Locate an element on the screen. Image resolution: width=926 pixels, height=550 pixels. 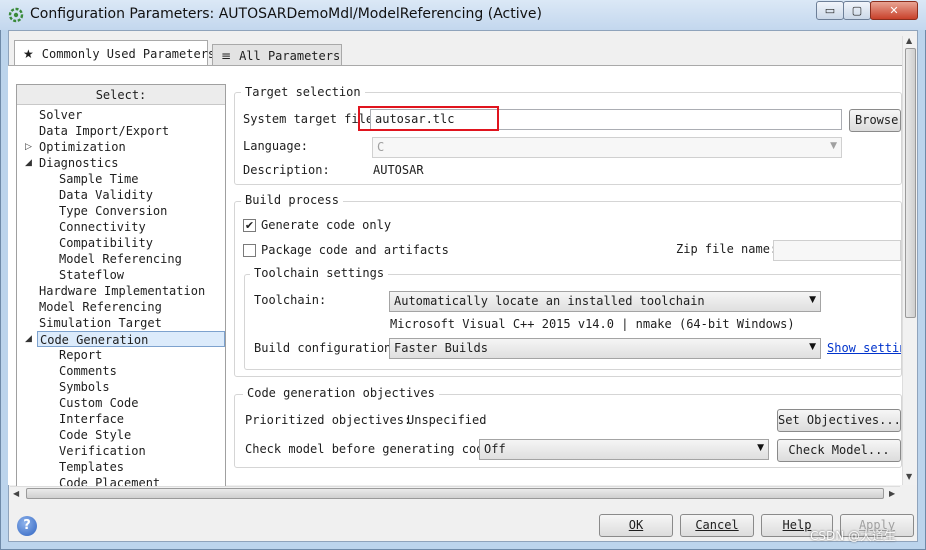
tab-commonly-used-parameters: ★ Commonly Used Parameters is located at coordinates (114, 53).